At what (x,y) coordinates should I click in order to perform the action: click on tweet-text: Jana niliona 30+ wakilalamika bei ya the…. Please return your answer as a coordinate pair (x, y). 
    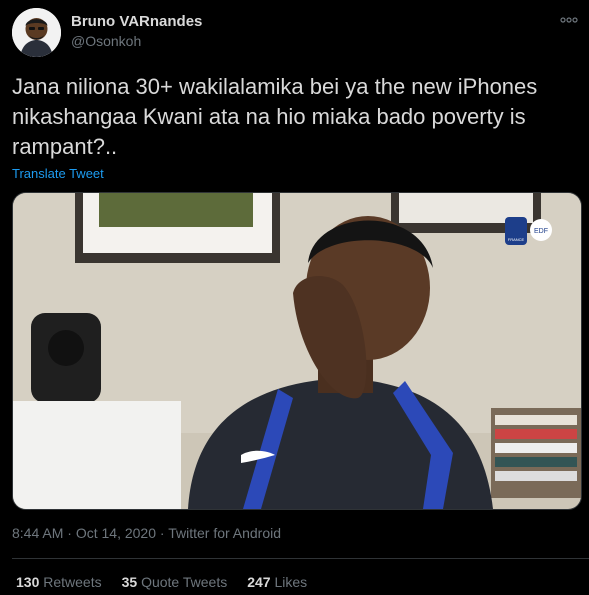
    Looking at the image, I should click on (275, 116).